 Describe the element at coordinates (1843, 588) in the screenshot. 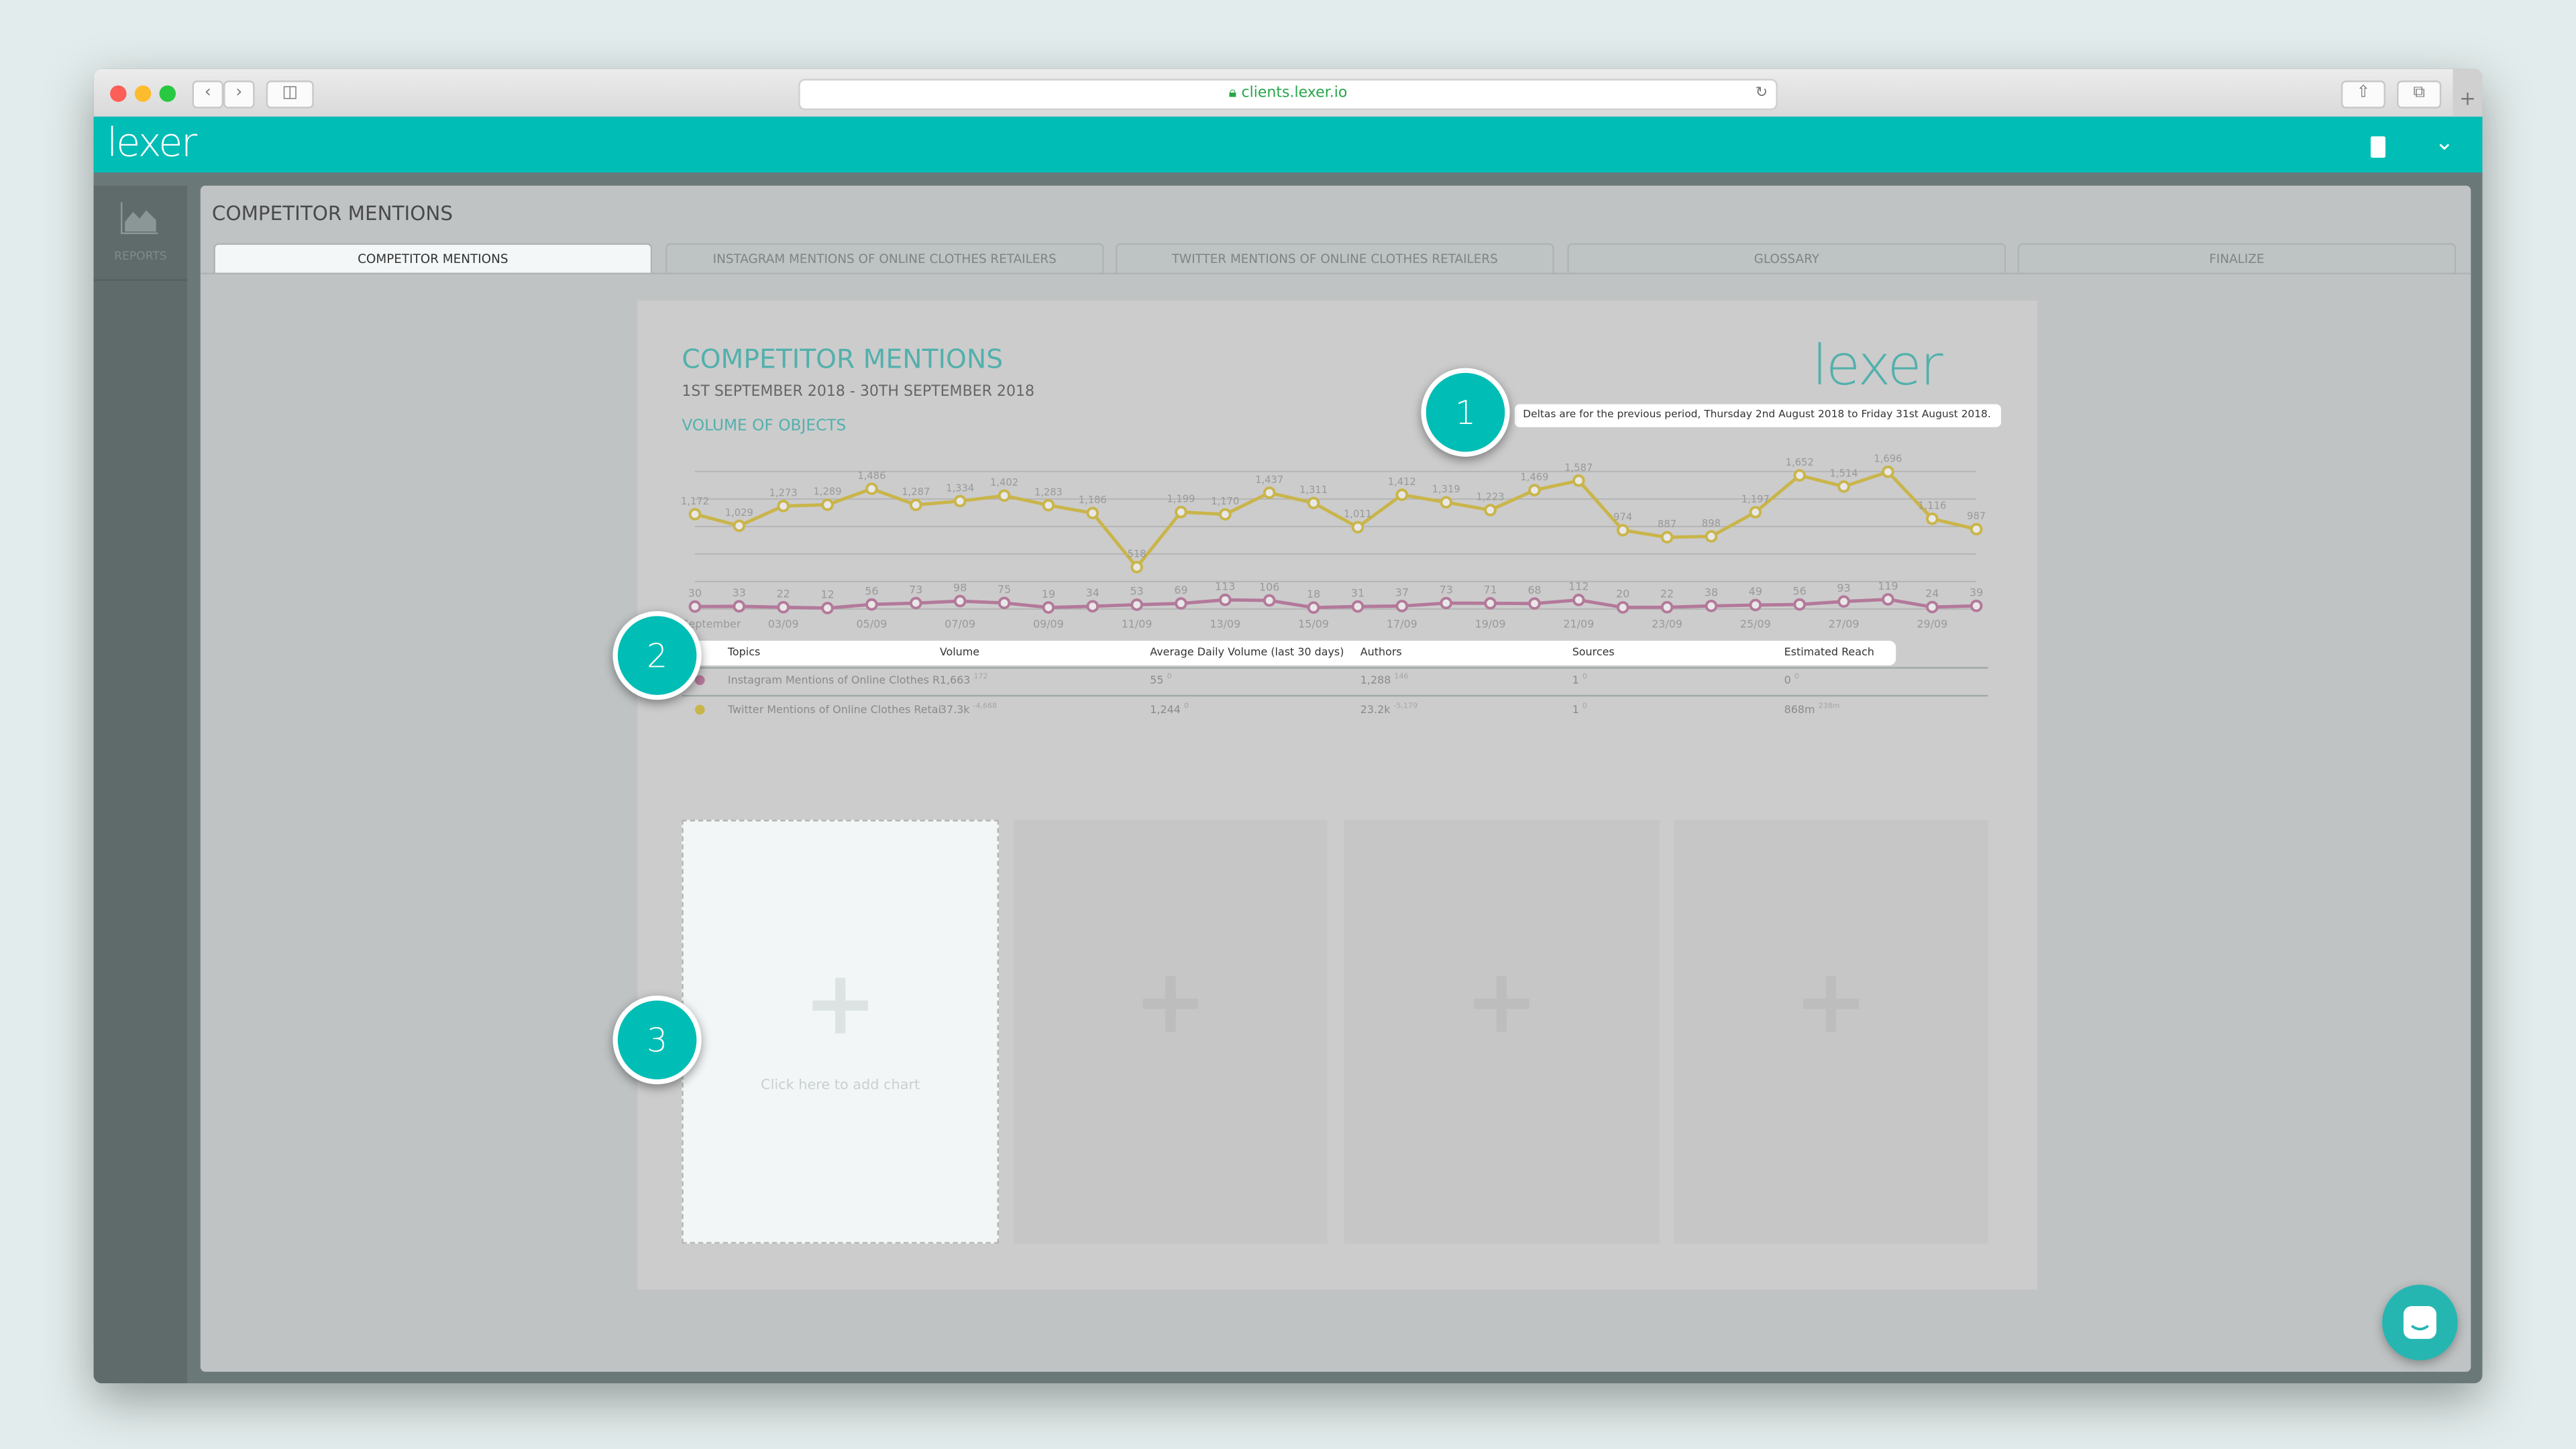

I see `data-label: 93` at that location.